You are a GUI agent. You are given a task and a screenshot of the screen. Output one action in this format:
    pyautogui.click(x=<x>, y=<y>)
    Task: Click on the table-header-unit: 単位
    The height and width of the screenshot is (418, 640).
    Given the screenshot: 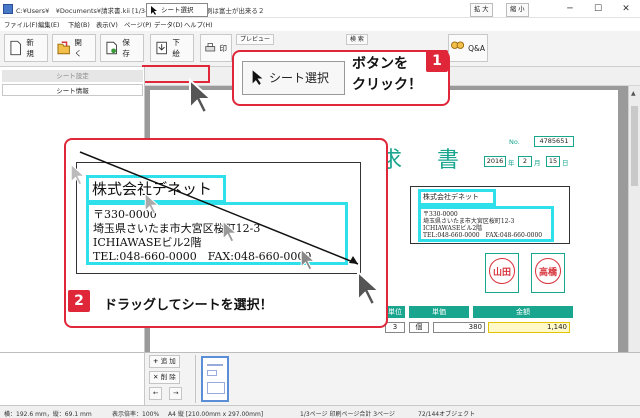 What is the action you would take?
    pyautogui.click(x=395, y=312)
    